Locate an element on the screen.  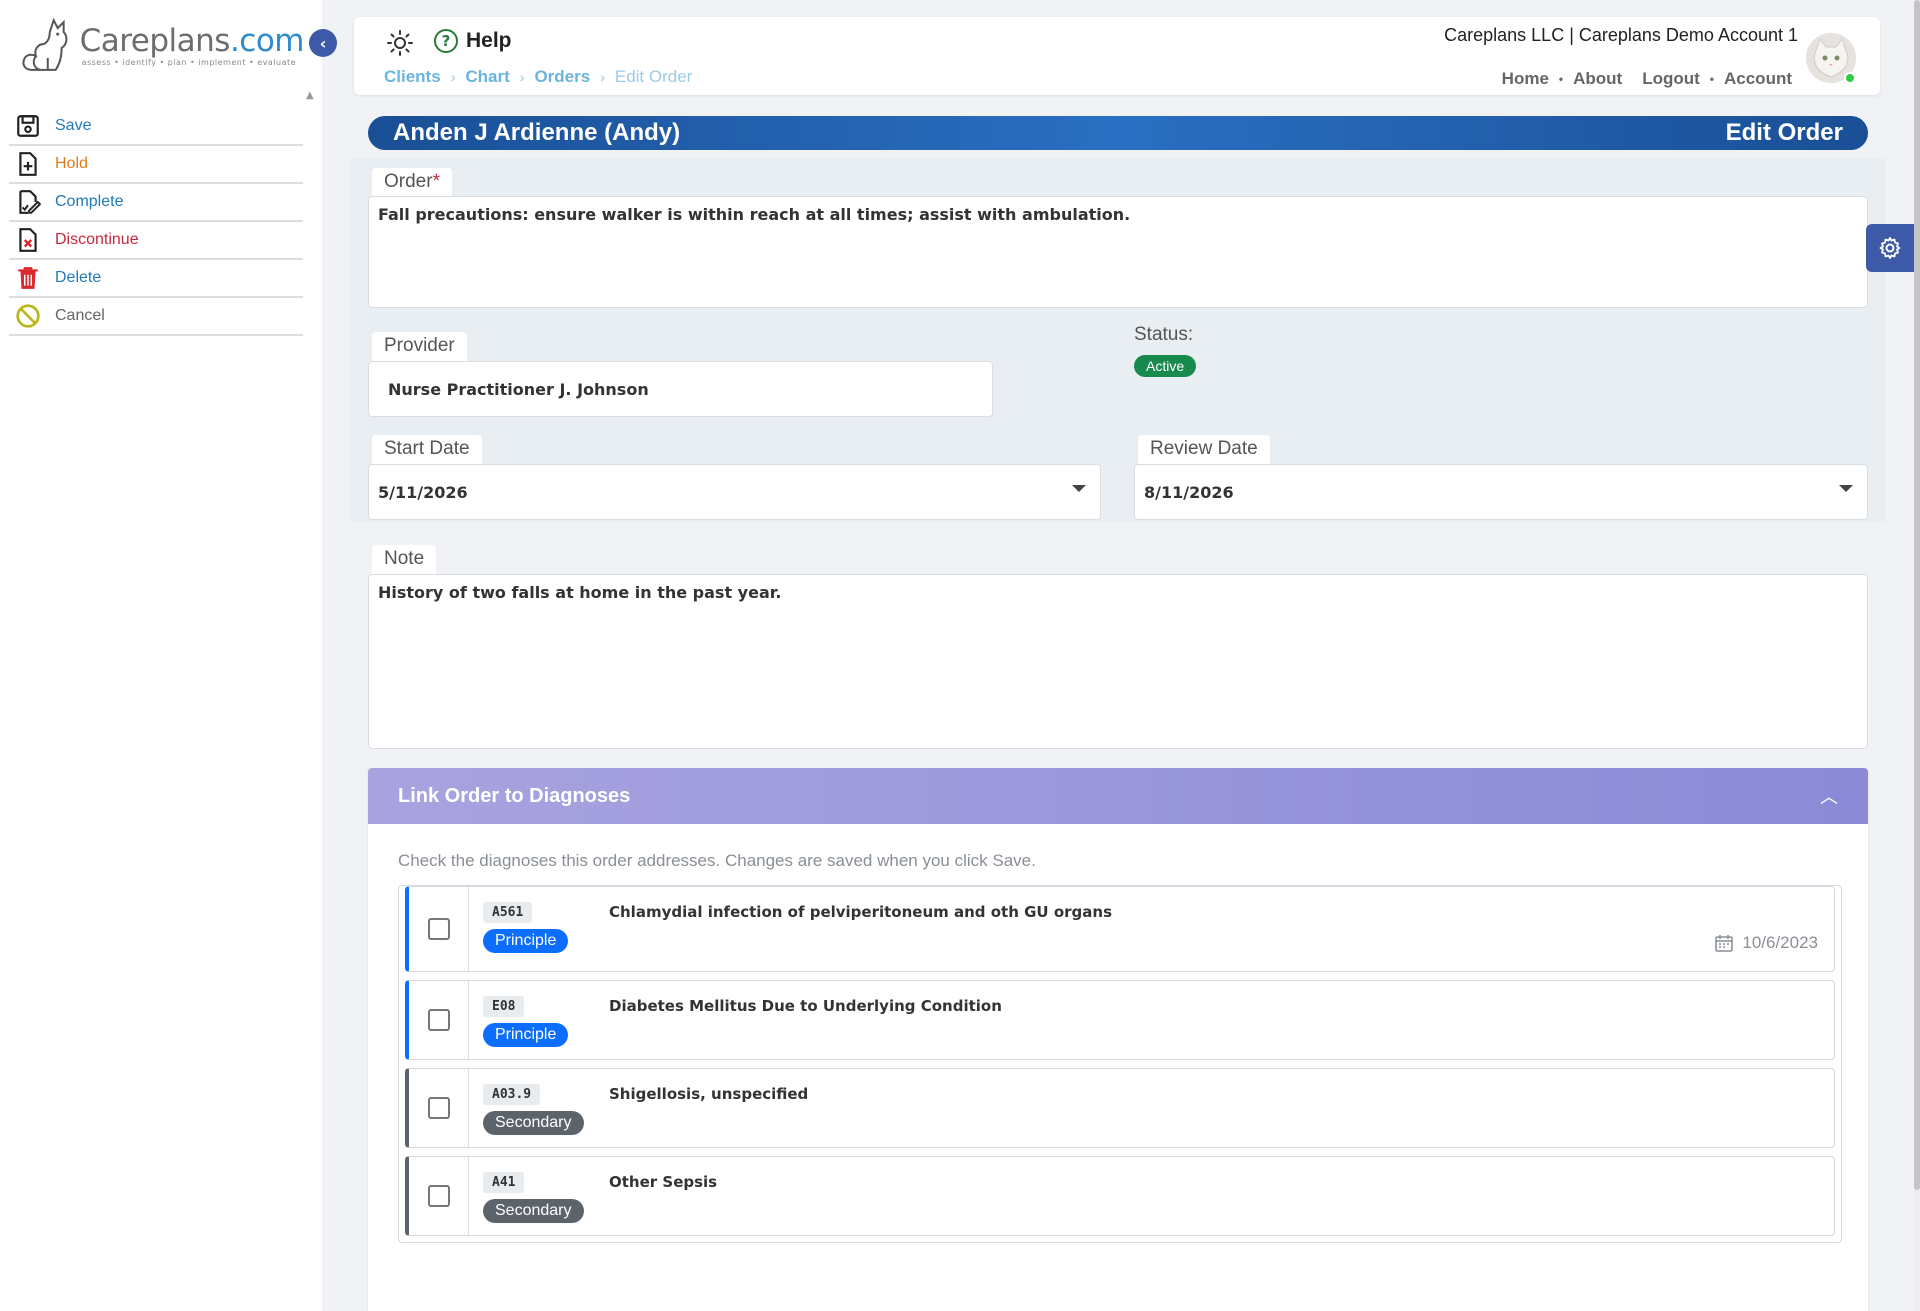
collapse-sidebar-button: ‹ is located at coordinates (323, 43).